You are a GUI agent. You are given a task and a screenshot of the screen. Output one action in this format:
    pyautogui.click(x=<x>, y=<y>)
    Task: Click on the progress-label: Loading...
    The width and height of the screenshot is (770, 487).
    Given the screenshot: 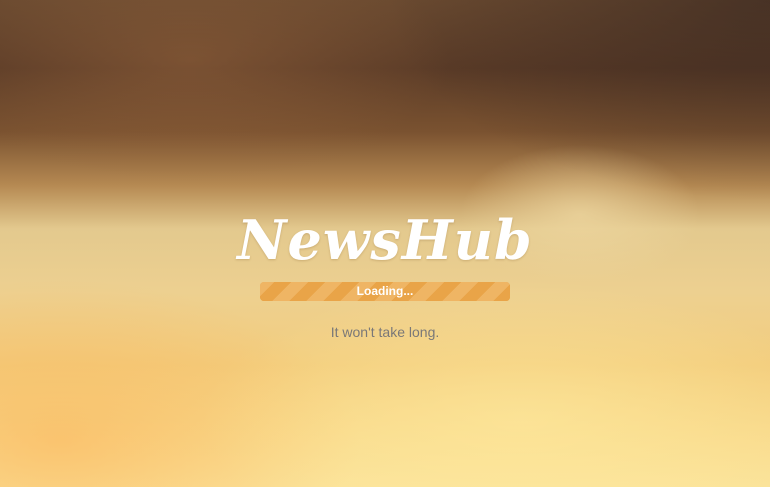 What is the action you would take?
    pyautogui.click(x=385, y=291)
    